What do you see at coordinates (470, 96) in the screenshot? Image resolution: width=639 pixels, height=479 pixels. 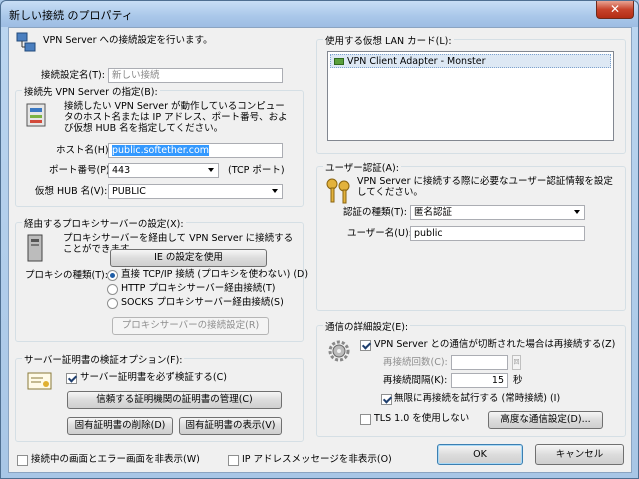 I see `lan-card-list: VPN Client Adapter - Monster` at bounding box center [470, 96].